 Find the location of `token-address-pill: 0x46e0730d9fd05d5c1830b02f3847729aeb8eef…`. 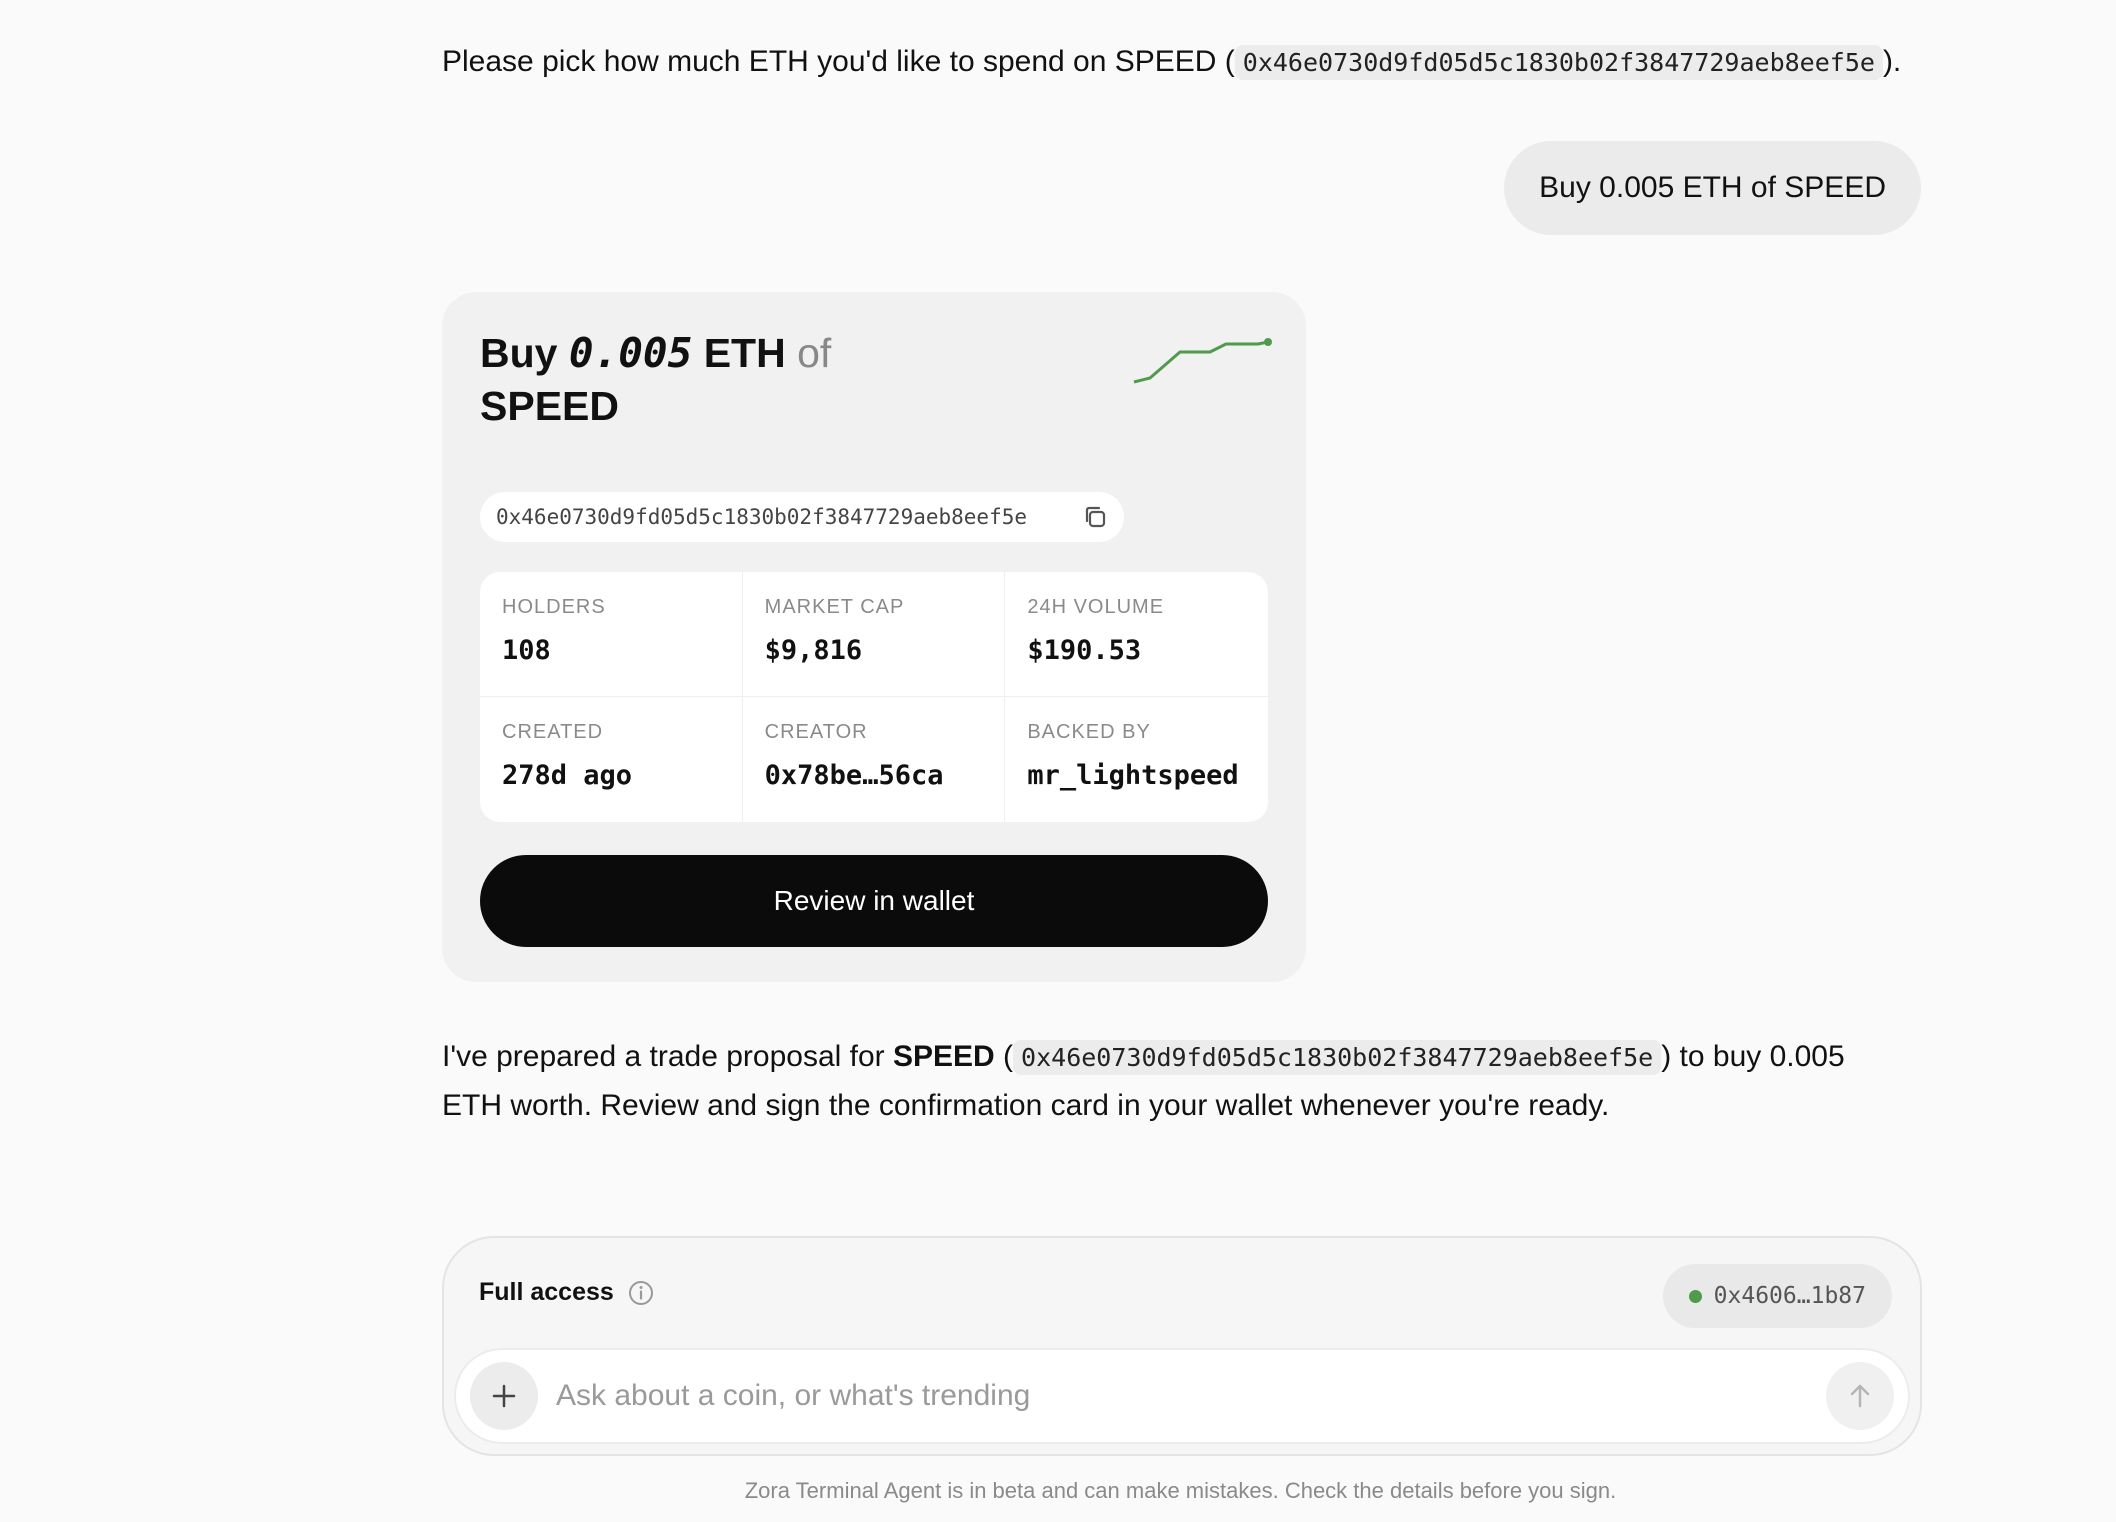

token-address-pill: 0x46e0730d9fd05d5c1830b02f3847729aeb8eef… is located at coordinates (802, 517).